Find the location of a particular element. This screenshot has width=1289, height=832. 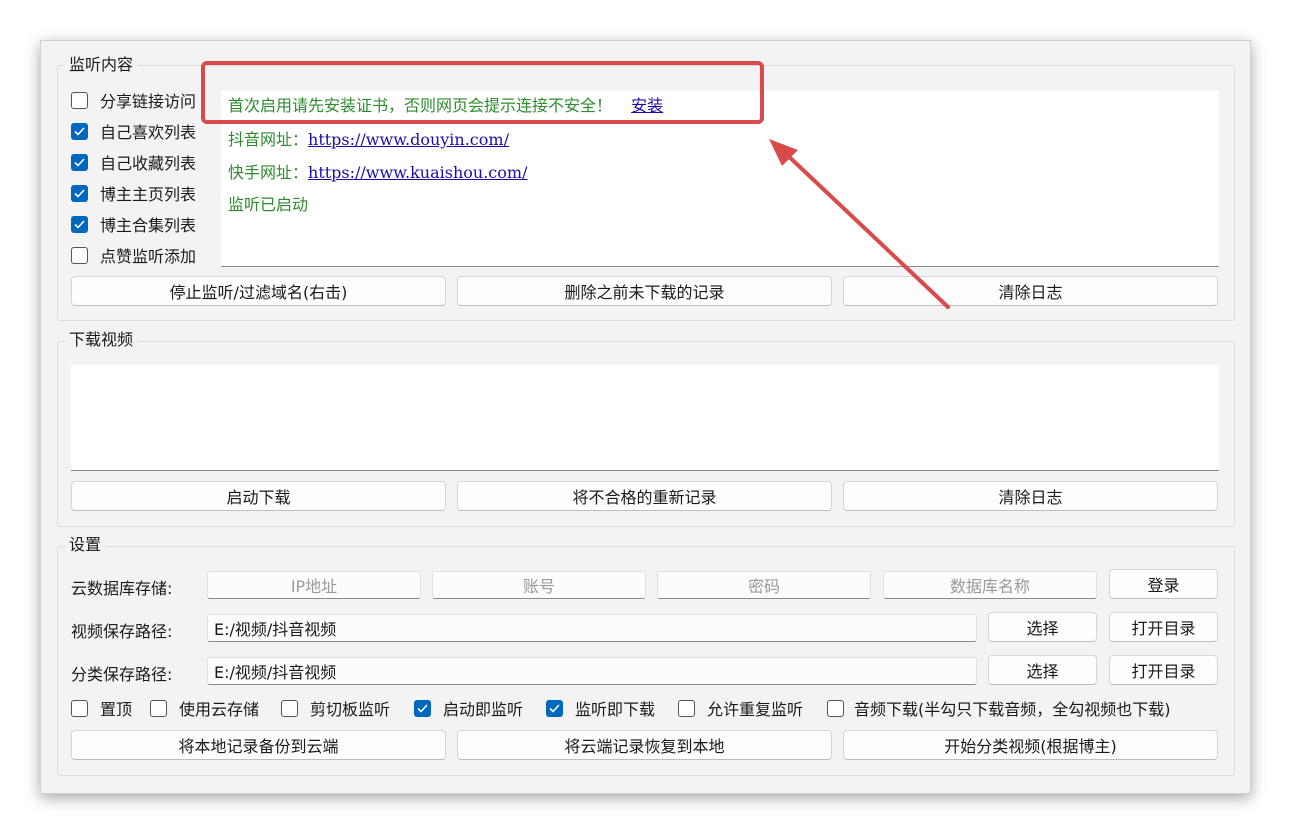

dbname-input: 数据库名称 is located at coordinates (990, 585).